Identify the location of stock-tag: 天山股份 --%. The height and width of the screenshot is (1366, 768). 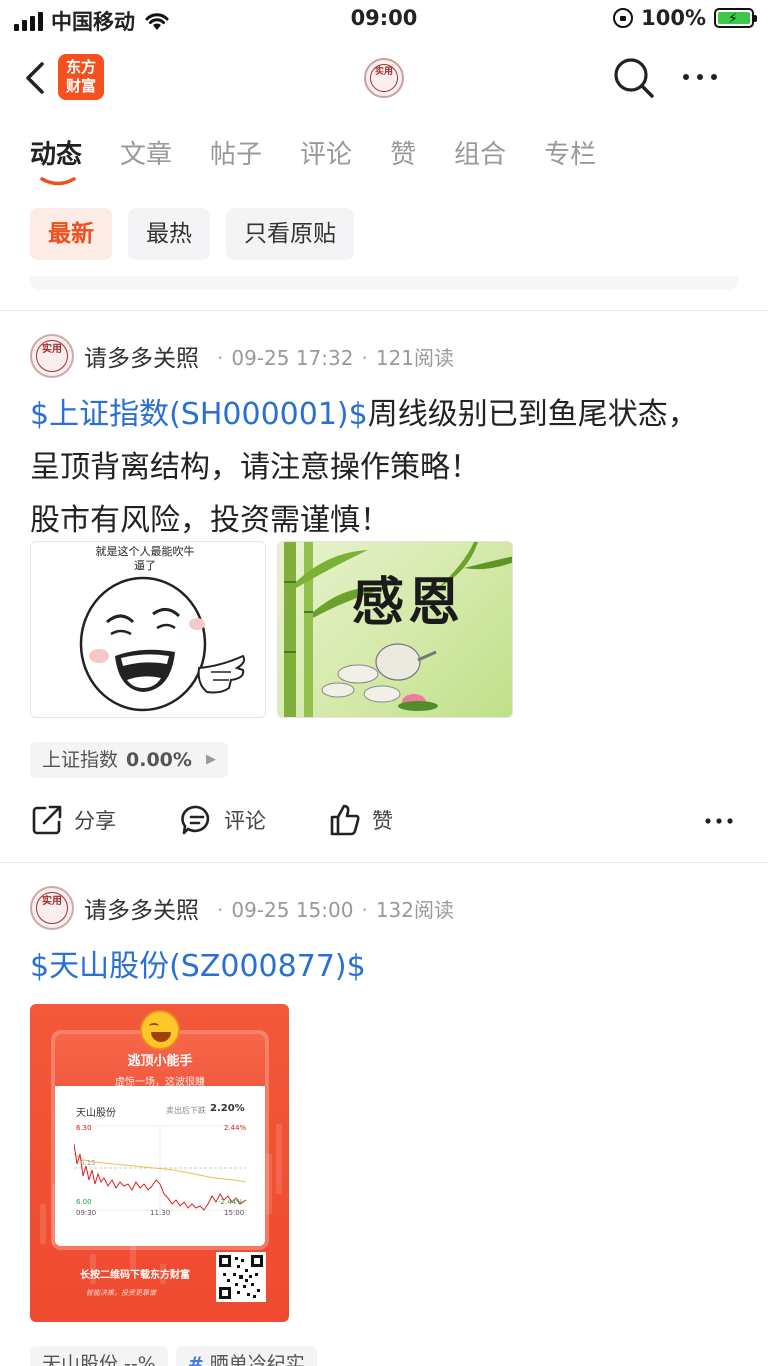
(99, 1356).